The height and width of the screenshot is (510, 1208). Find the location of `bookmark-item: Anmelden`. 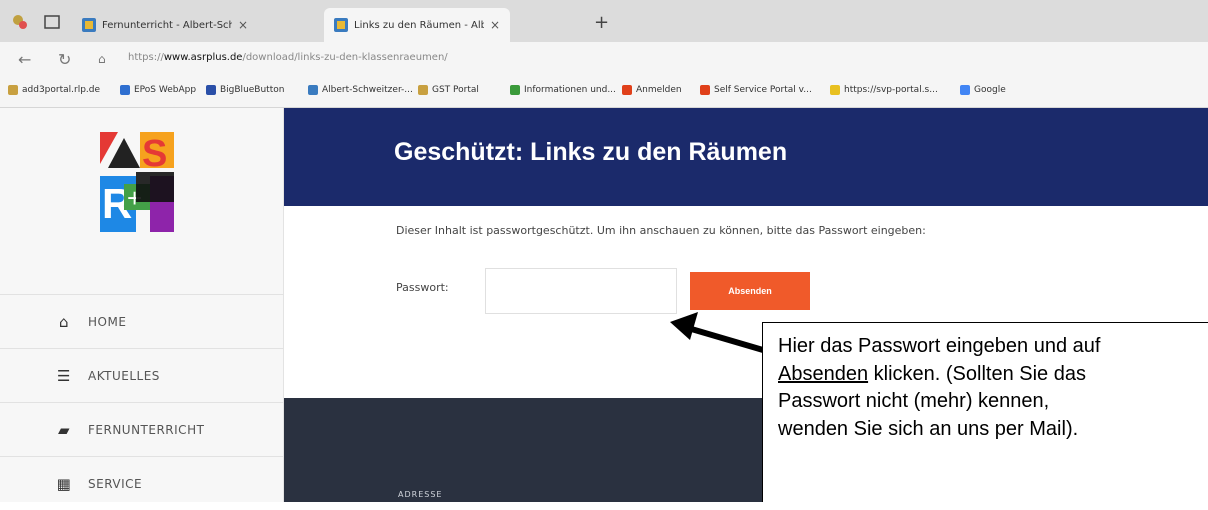

bookmark-item: Anmelden is located at coordinates (652, 90).